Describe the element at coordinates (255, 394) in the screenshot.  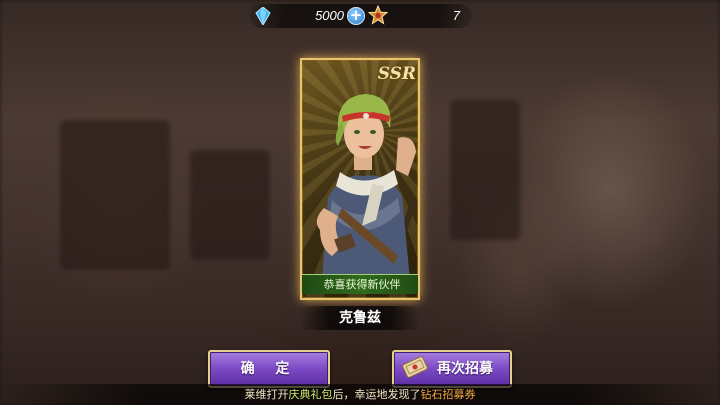
I see `notice-player-name: 莱维` at that location.